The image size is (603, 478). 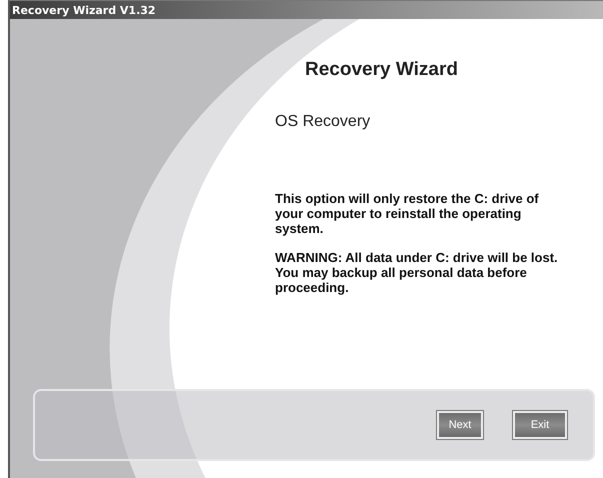 What do you see at coordinates (417, 272) in the screenshot?
I see `description-text: WARNING: All data under C: drive will be lost. You may backup all personal data before proceeding.` at bounding box center [417, 272].